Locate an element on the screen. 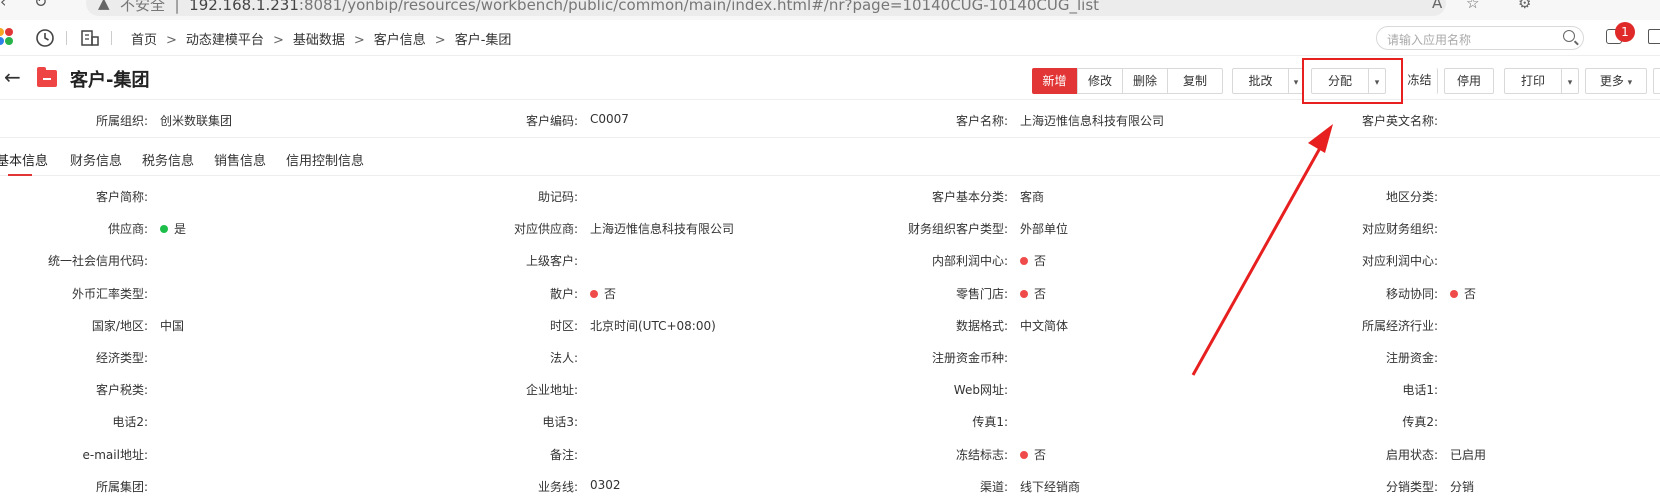 This screenshot has width=1660, height=502. overflow-button is located at coordinates (1656, 81).